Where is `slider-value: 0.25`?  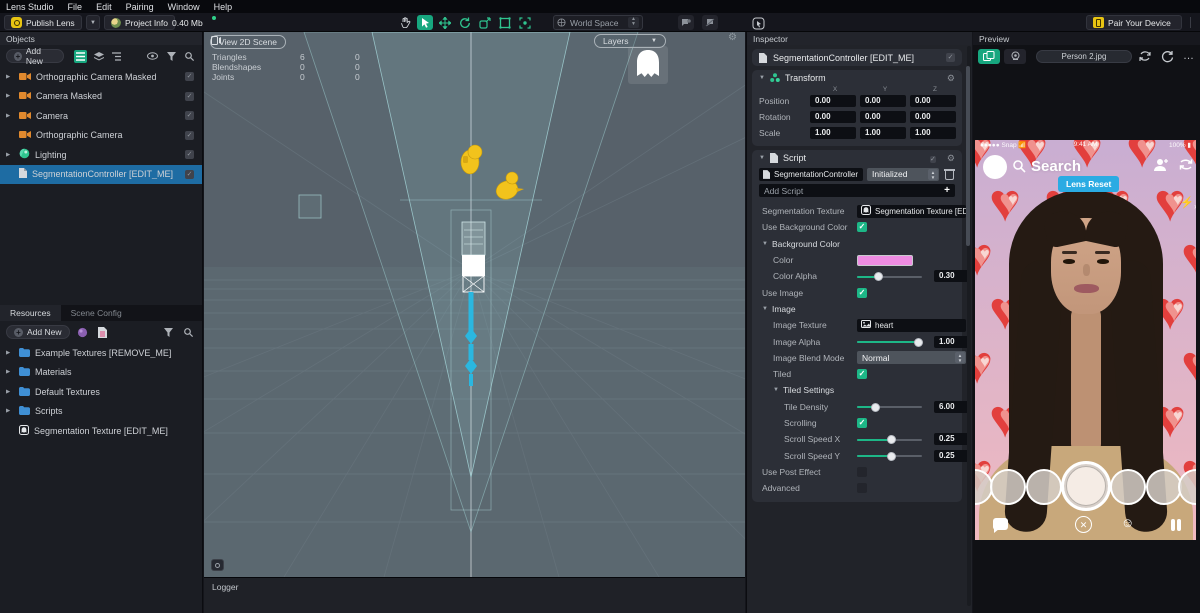
slider-value: 0.25 is located at coordinates (952, 439).